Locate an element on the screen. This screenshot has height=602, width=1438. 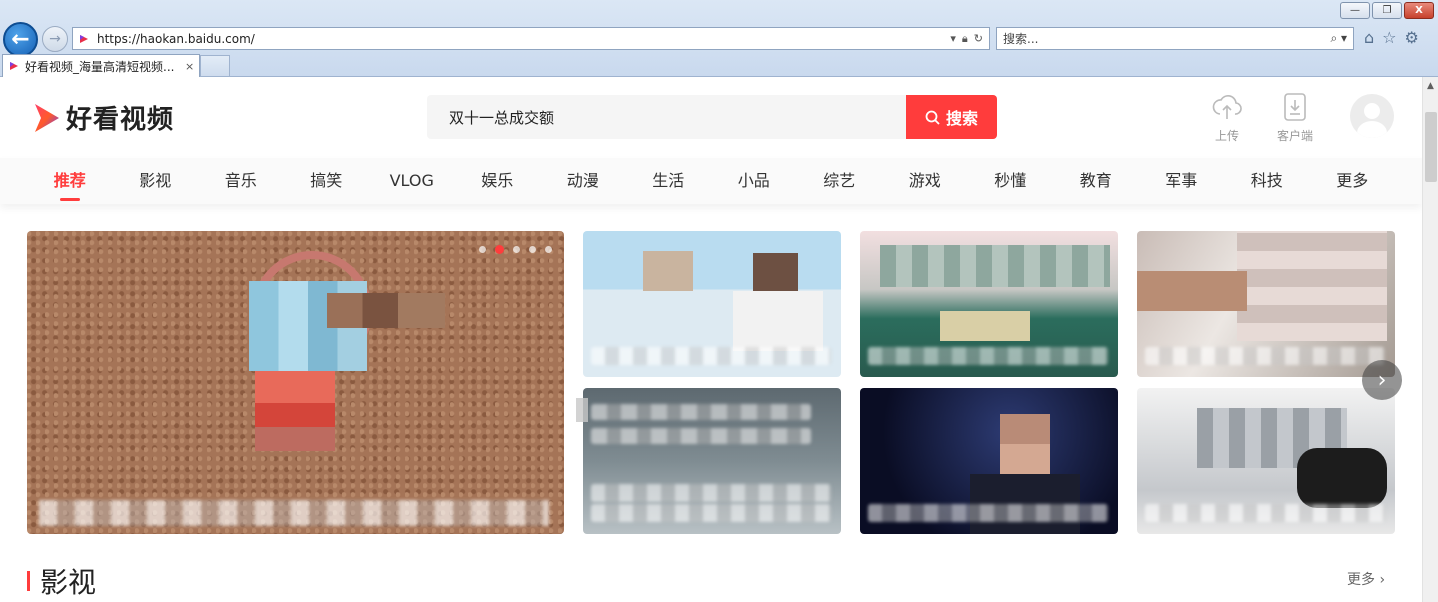
window-controls: — ❐ X is located at coordinates (1387, 10).